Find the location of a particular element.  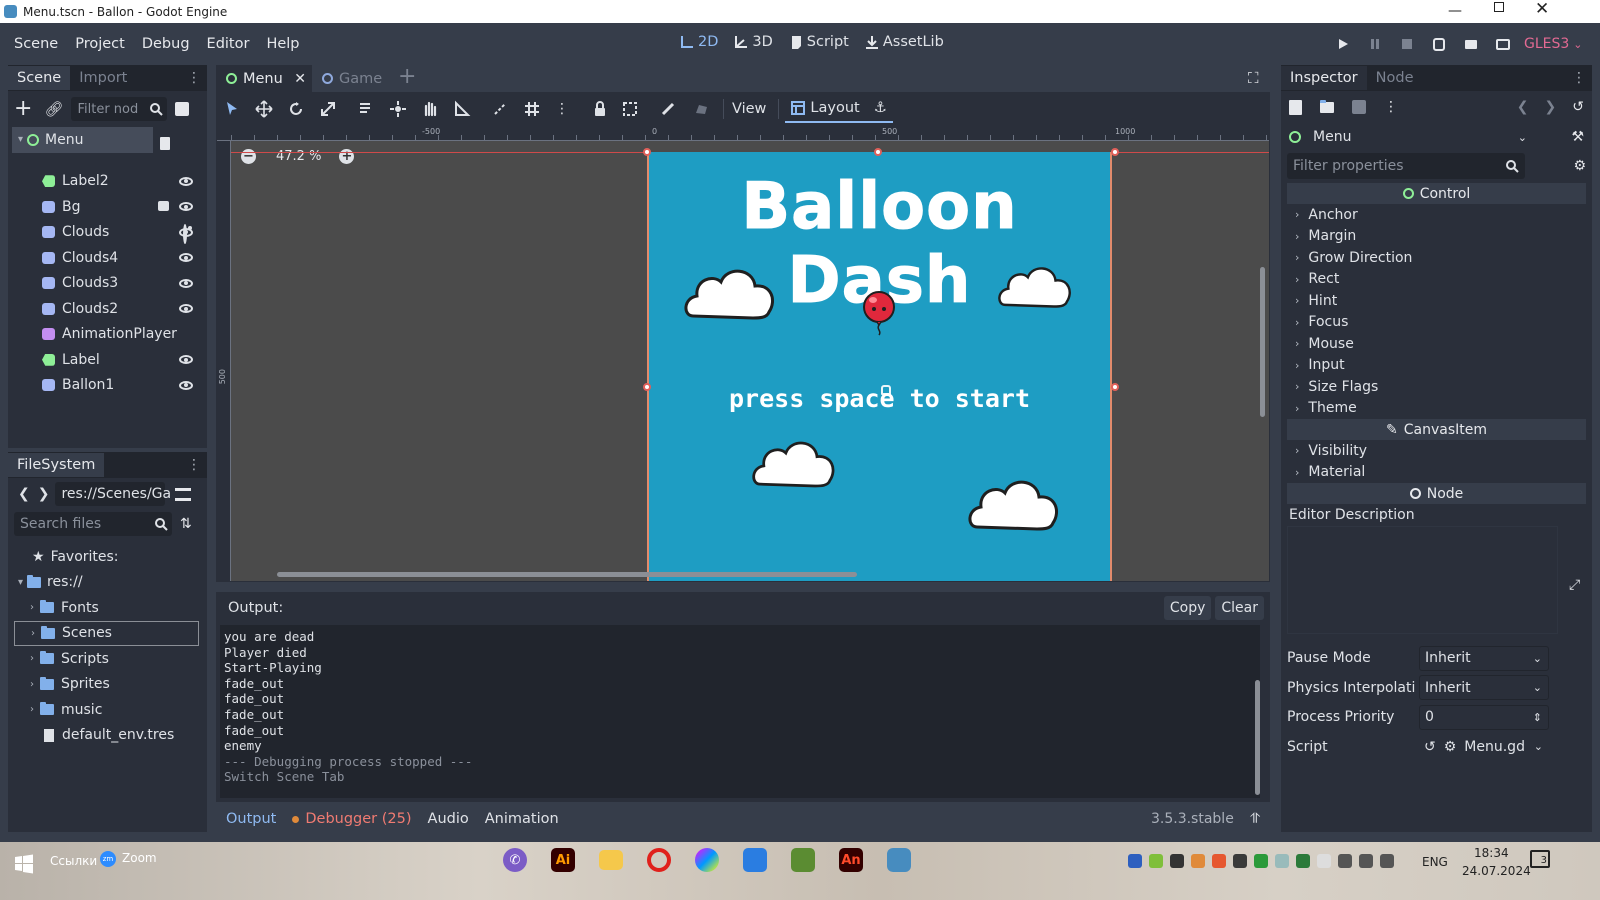

property-settings-icon: ⚙ is located at coordinates (1579, 166).